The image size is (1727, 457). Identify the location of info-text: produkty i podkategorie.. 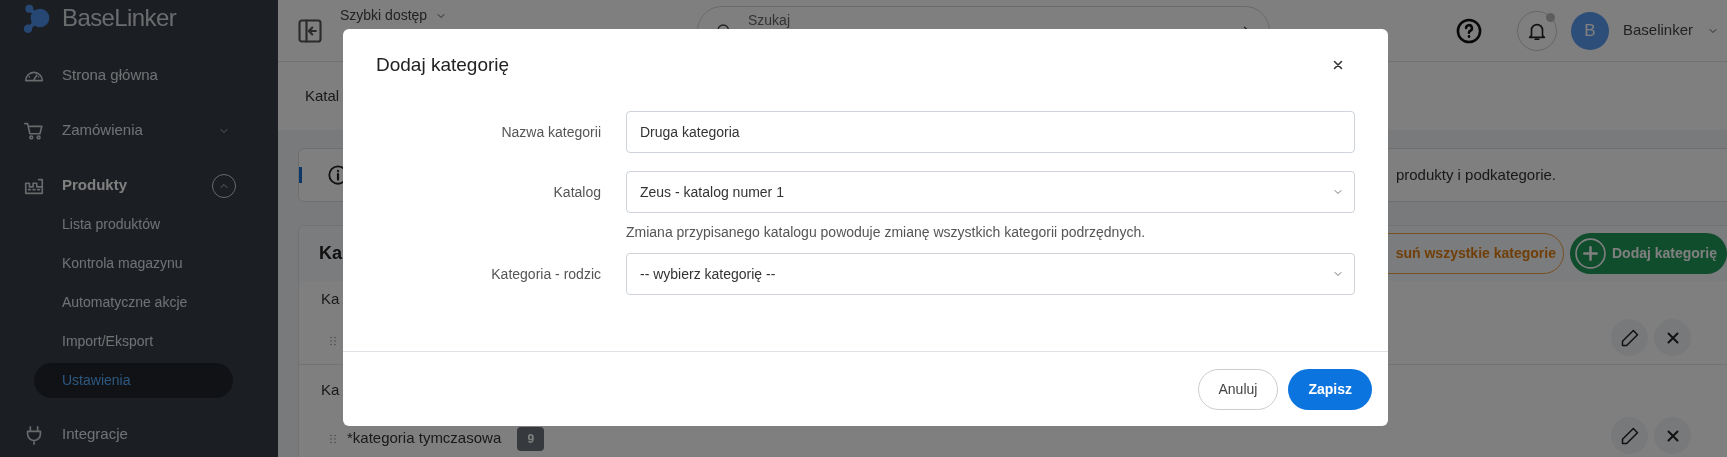
(1475, 174).